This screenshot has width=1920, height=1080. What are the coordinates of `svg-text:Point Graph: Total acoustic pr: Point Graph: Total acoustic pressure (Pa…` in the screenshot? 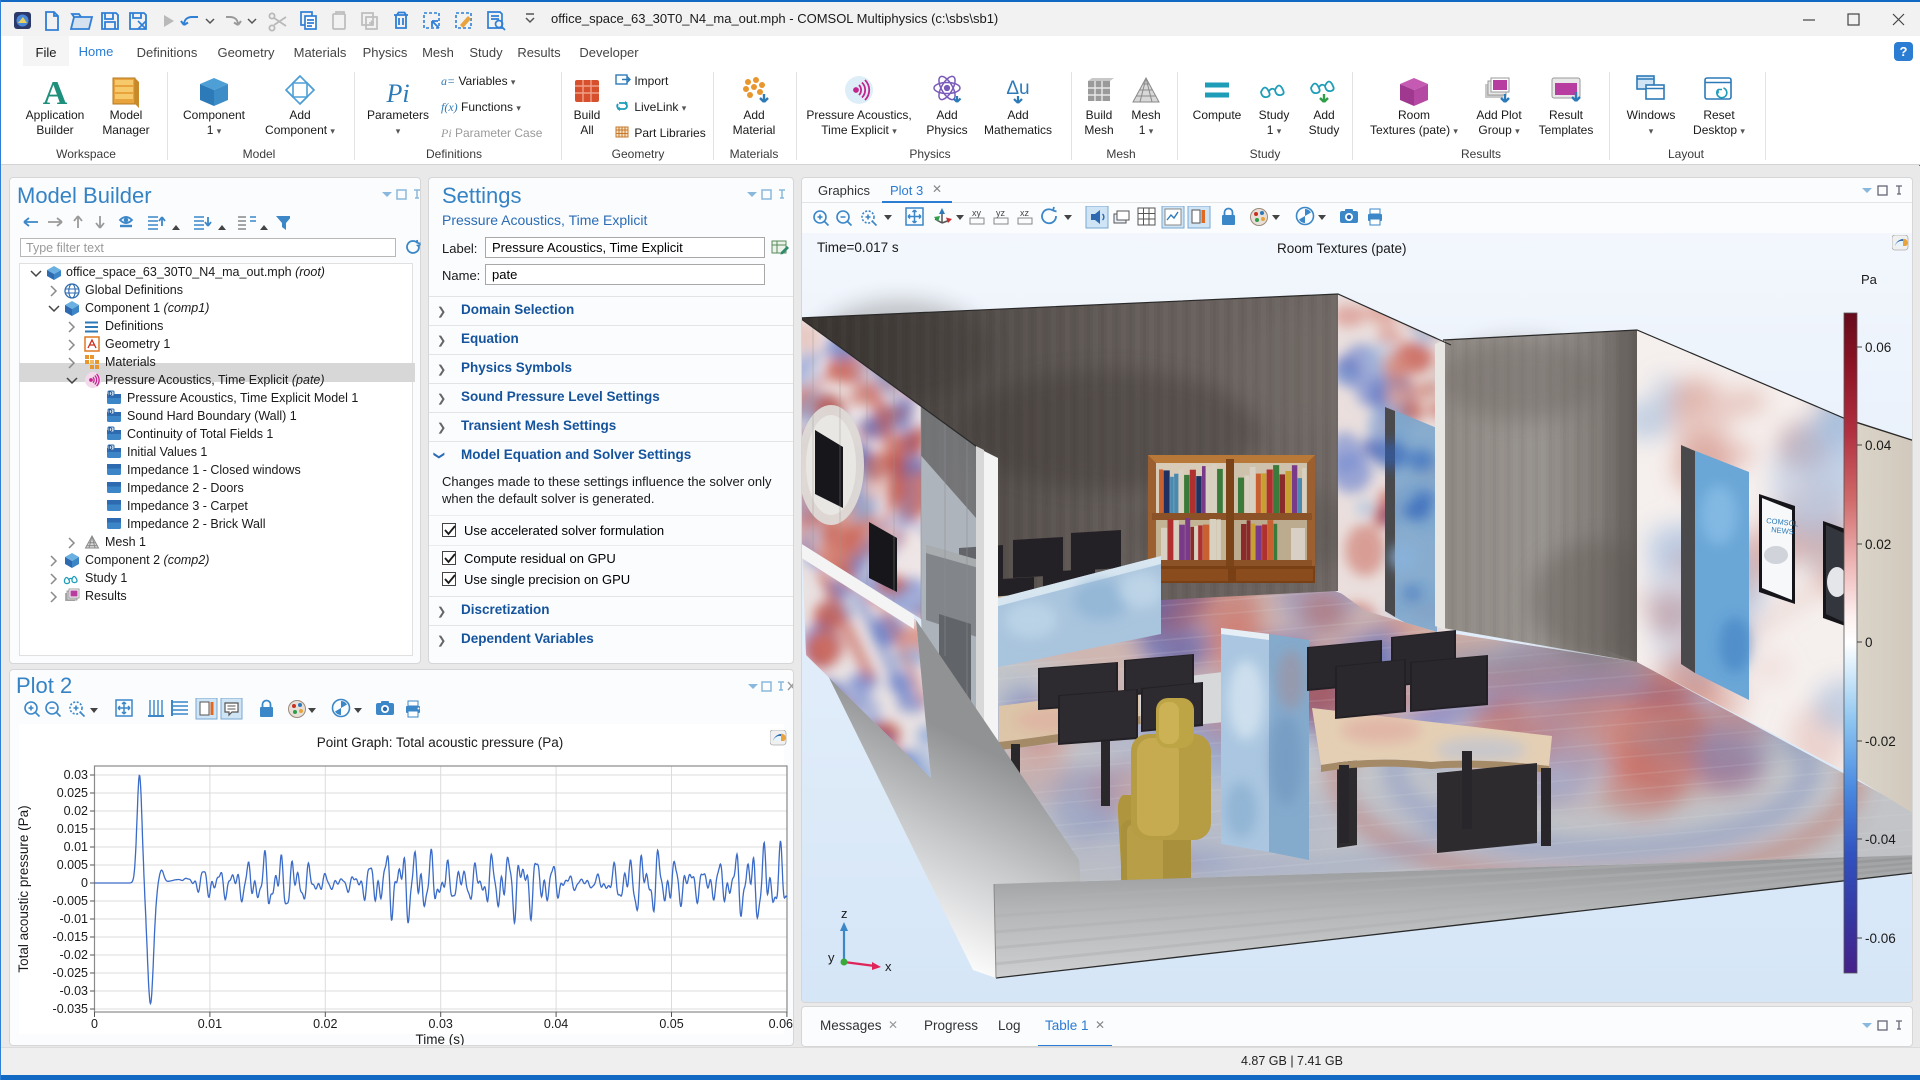 It's located at (440, 742).